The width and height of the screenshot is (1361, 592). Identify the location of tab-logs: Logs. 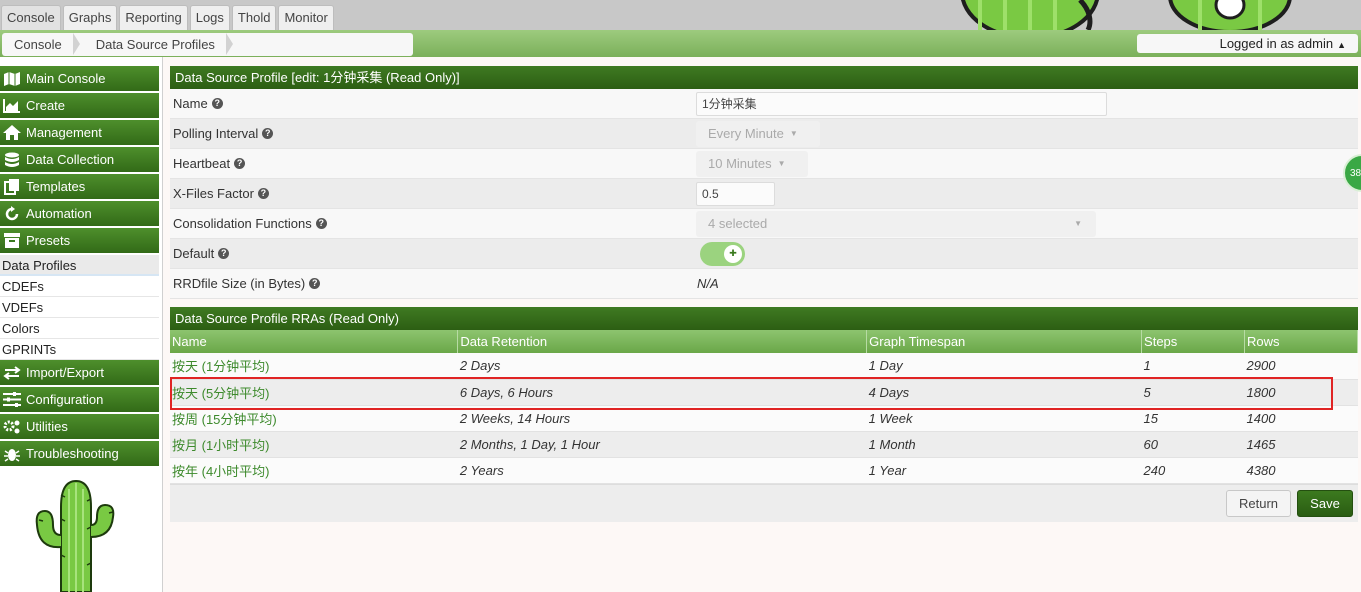
(209, 17).